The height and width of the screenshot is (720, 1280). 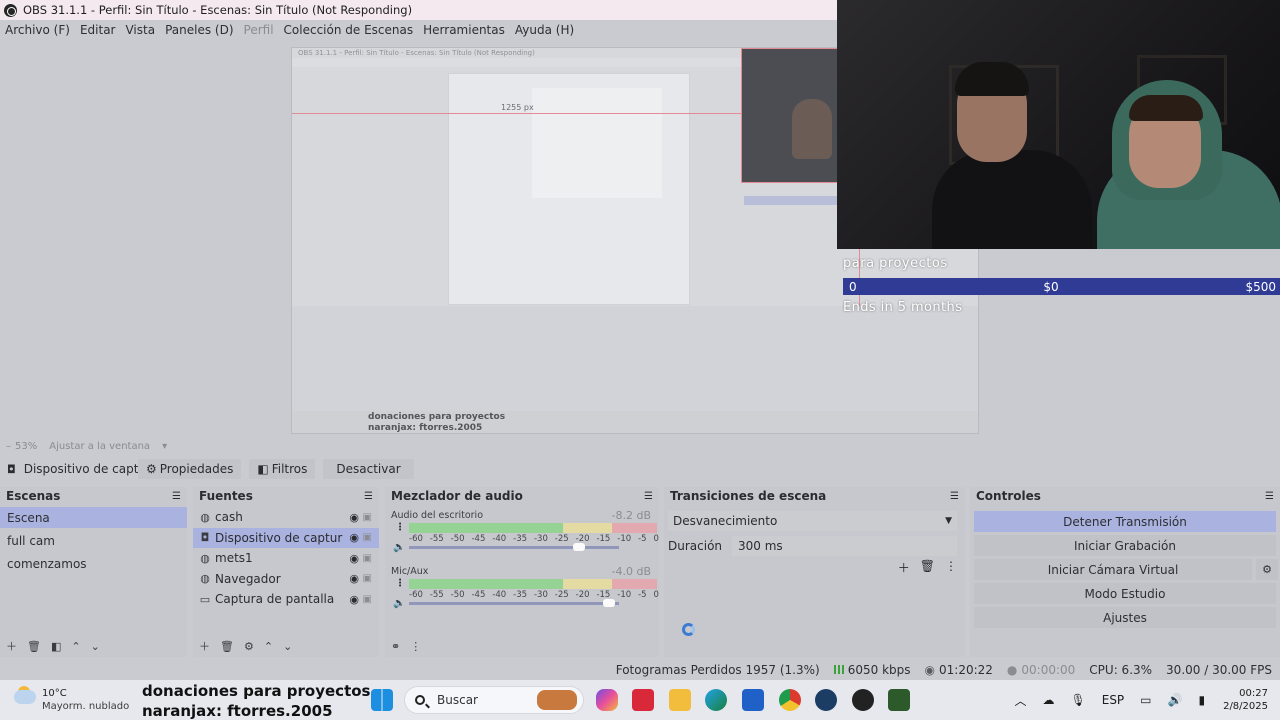 I want to click on steam-icon, so click(x=826, y=700).